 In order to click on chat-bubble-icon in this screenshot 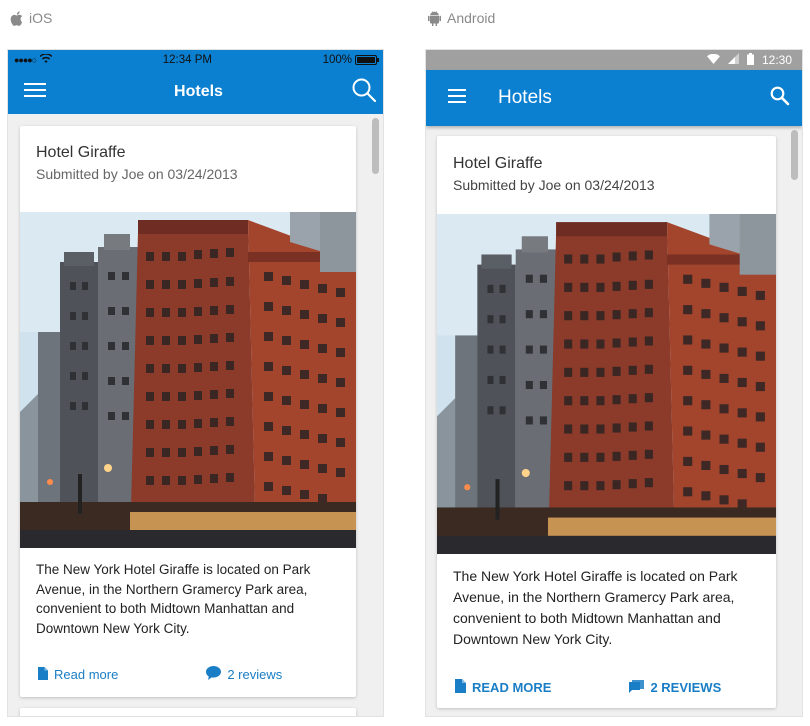, I will do `click(214, 674)`.